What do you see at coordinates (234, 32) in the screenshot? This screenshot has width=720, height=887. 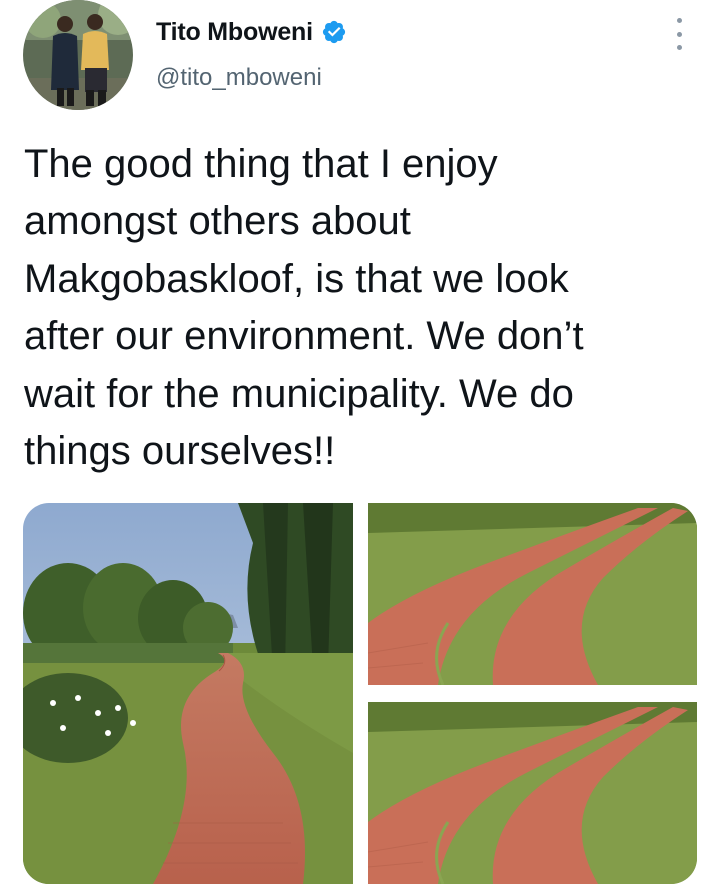 I see `display-name: Tito Mboweni` at bounding box center [234, 32].